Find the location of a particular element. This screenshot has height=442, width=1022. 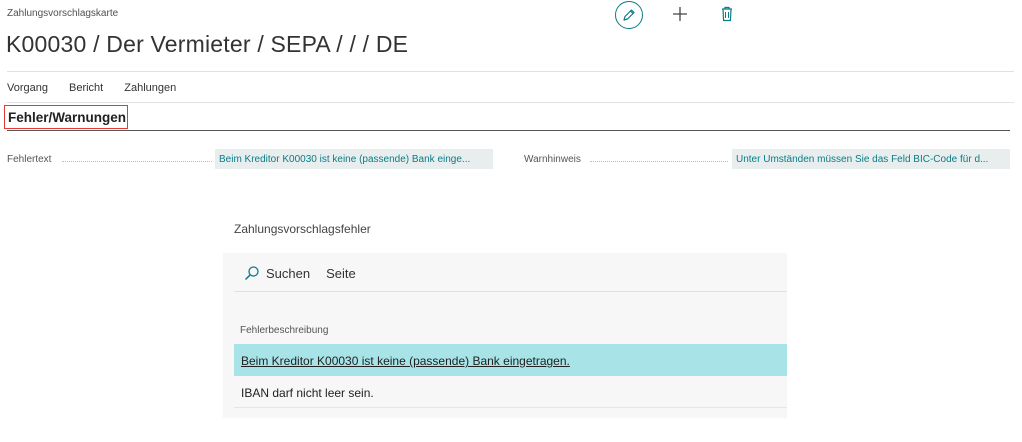

subpage-toolbar: Suchen Seite is located at coordinates (300, 273).